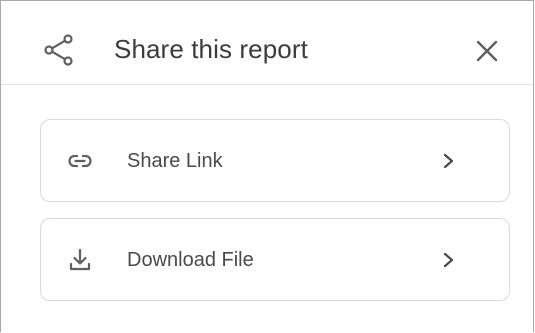  What do you see at coordinates (58, 50) in the screenshot?
I see `share-icon` at bounding box center [58, 50].